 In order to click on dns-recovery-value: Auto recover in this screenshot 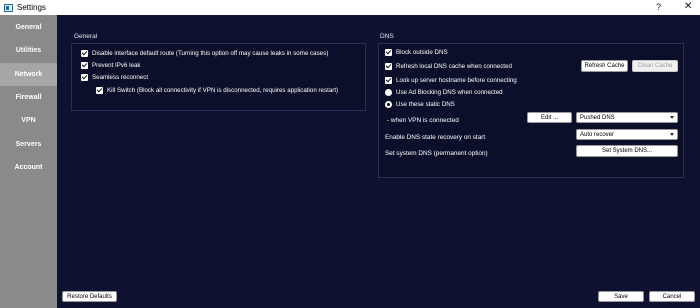, I will do `click(597, 134)`.